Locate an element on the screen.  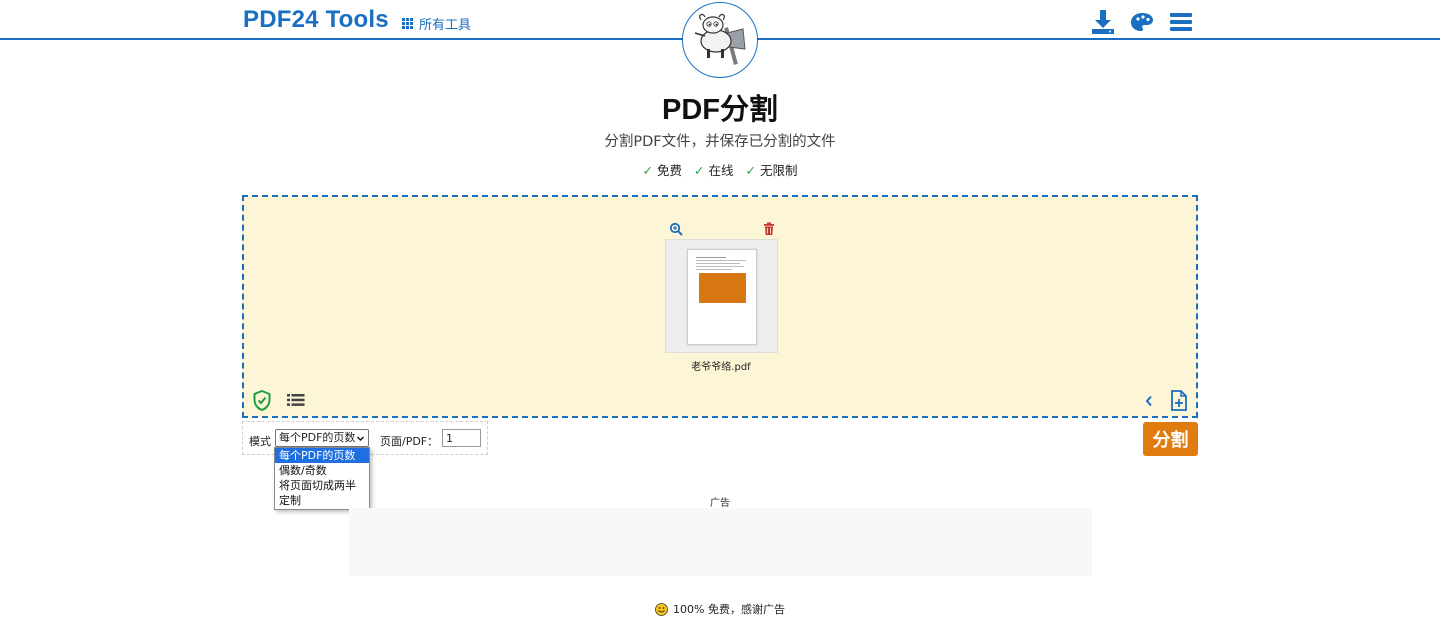
feature-unlimited: ✓ 无限制 is located at coordinates (771, 170).